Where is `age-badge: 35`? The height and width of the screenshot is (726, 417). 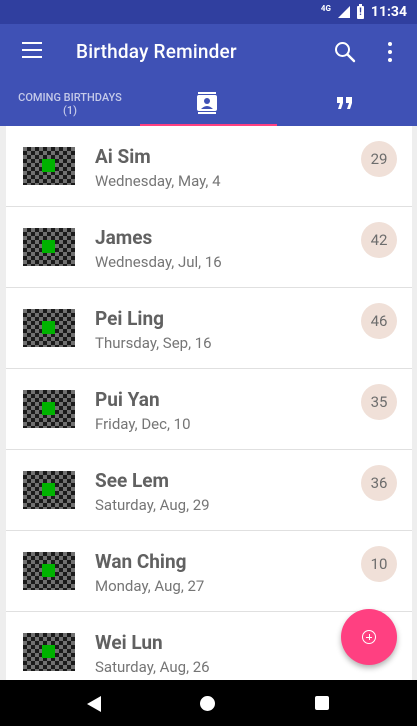 age-badge: 35 is located at coordinates (379, 402).